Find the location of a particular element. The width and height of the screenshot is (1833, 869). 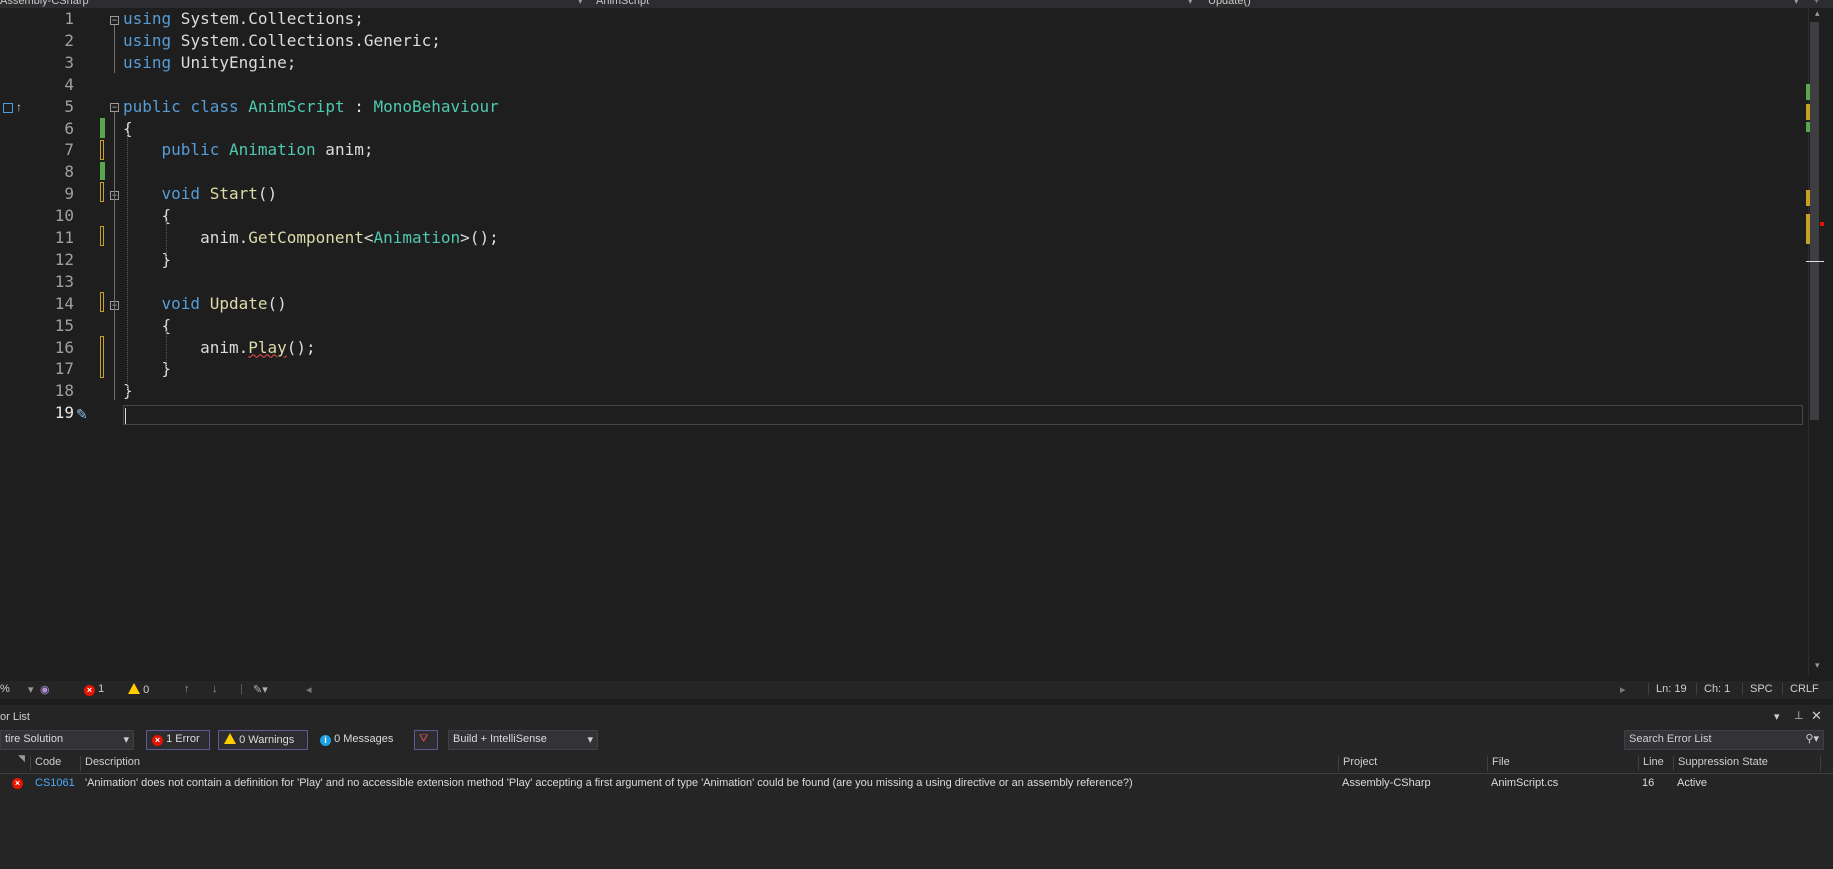

code-token: public is located at coordinates (190, 150).